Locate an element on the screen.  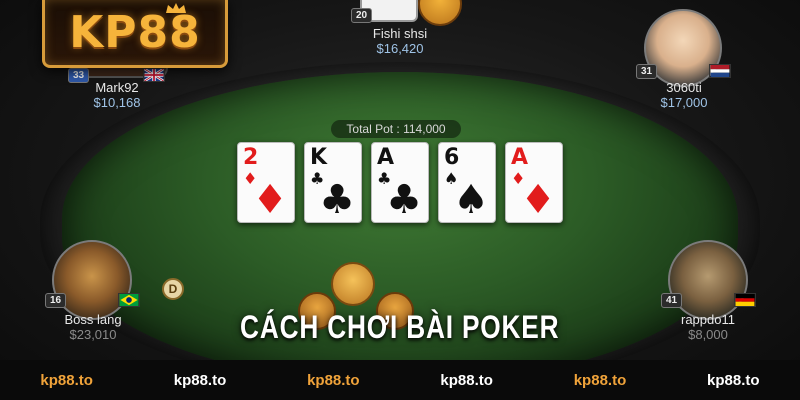
community-card-5: A ♦ ♦ is located at coordinates (534, 182).